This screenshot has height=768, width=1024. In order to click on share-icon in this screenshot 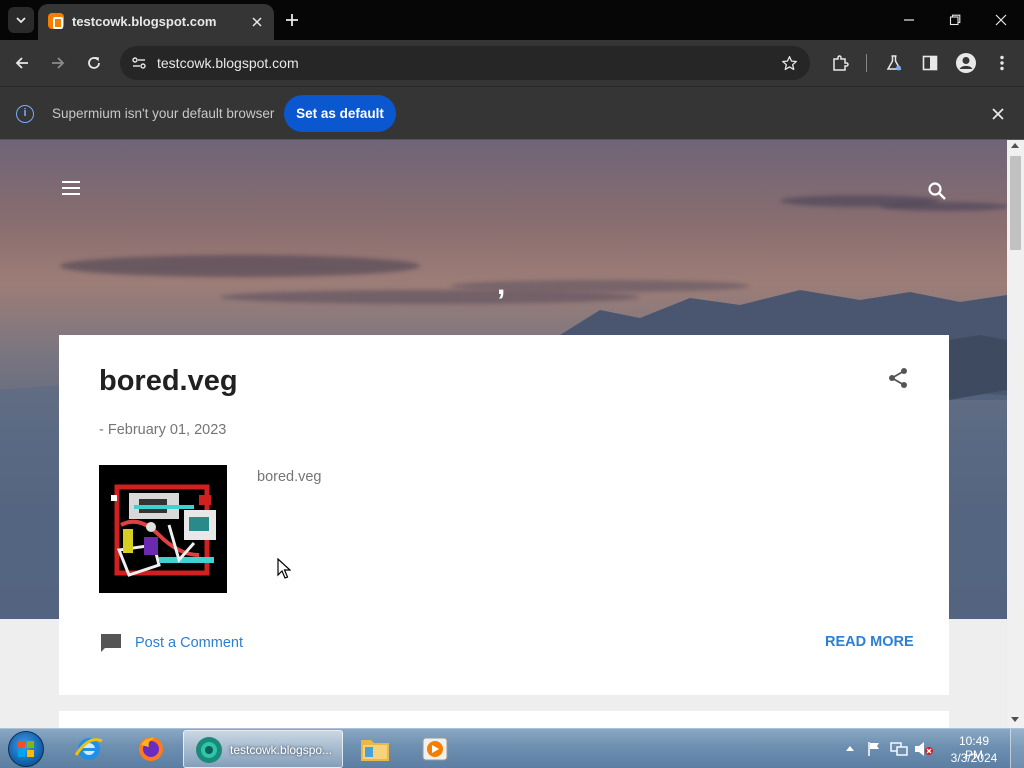, I will do `click(898, 378)`.